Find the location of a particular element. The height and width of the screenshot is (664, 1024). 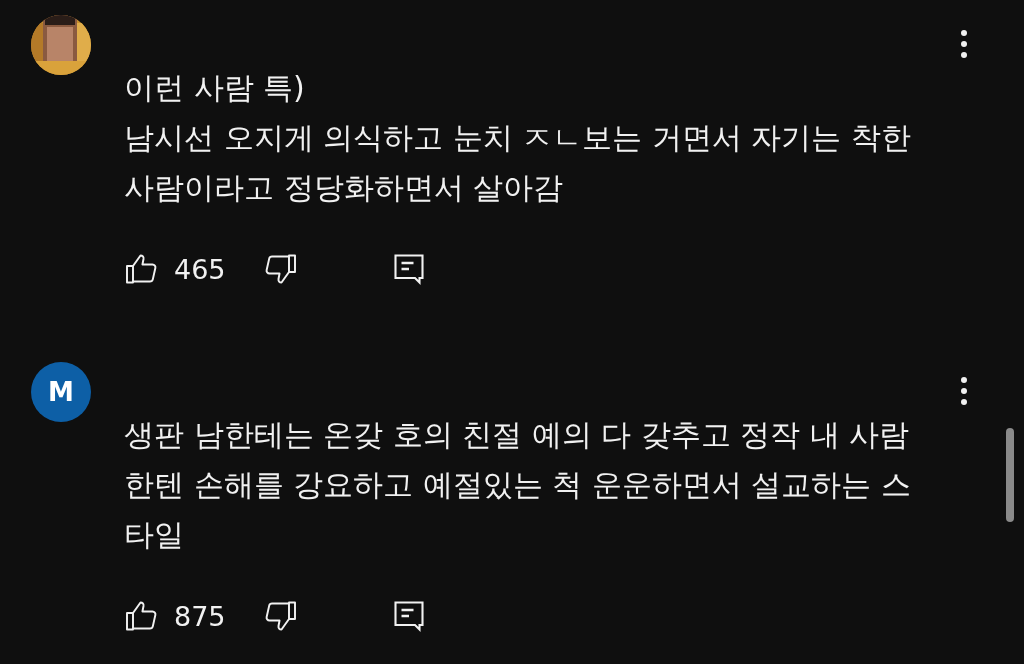

like-count: 465 is located at coordinates (200, 269).